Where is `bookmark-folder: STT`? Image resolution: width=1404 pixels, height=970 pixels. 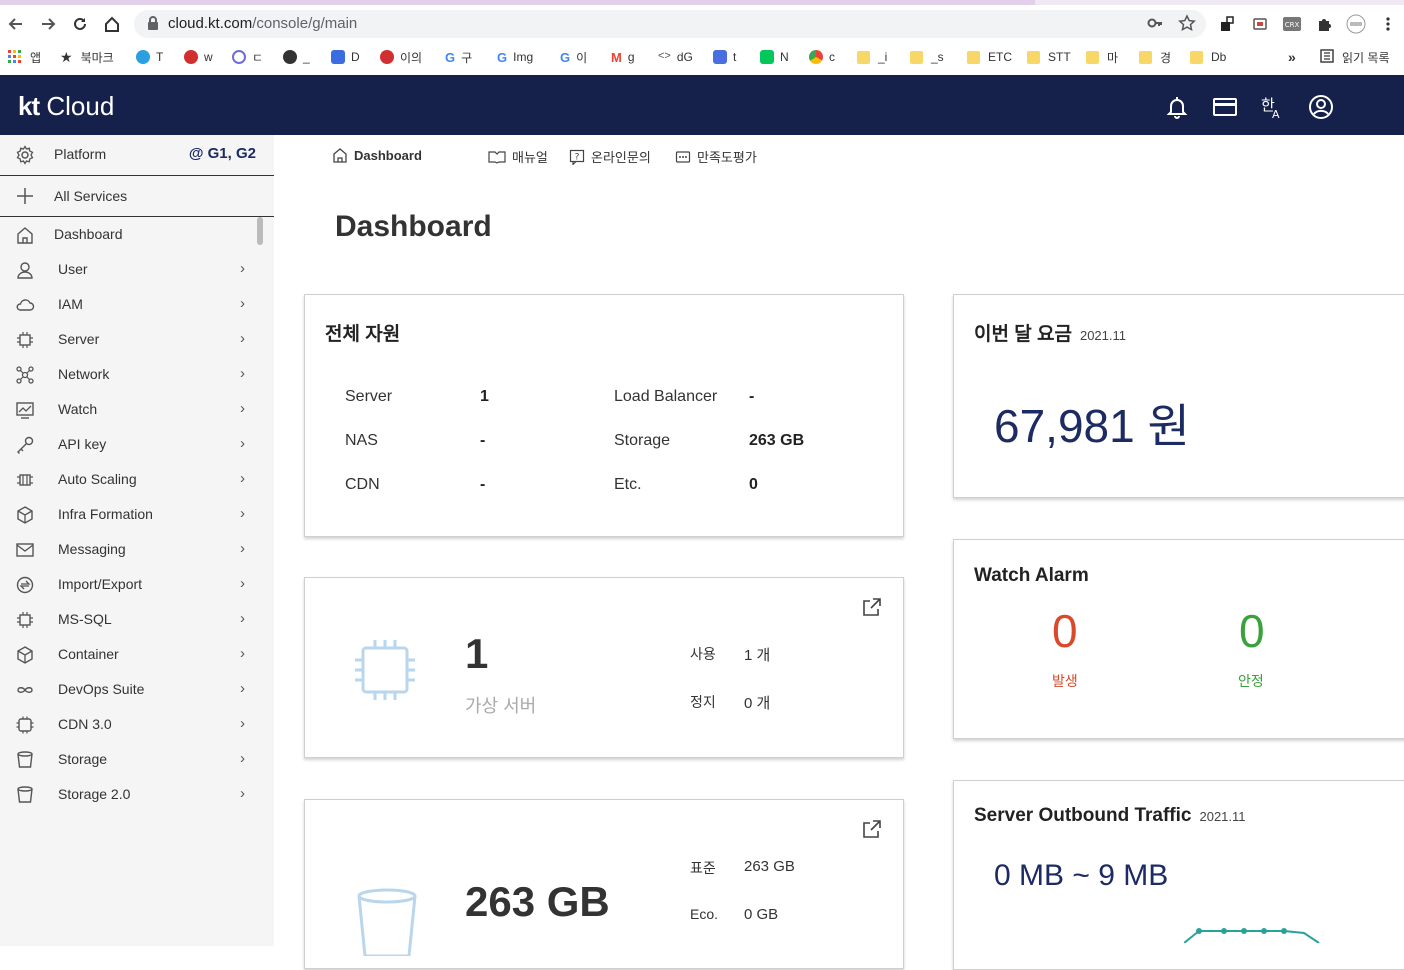 bookmark-folder: STT is located at coordinates (1049, 57).